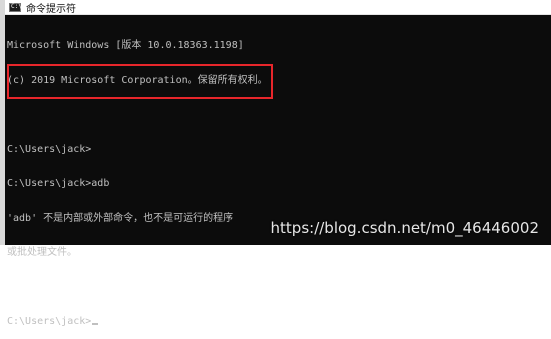 Image resolution: width=551 pixels, height=339 pixels. What do you see at coordinates (51, 9) in the screenshot?
I see `window-title: 命令提示符` at bounding box center [51, 9].